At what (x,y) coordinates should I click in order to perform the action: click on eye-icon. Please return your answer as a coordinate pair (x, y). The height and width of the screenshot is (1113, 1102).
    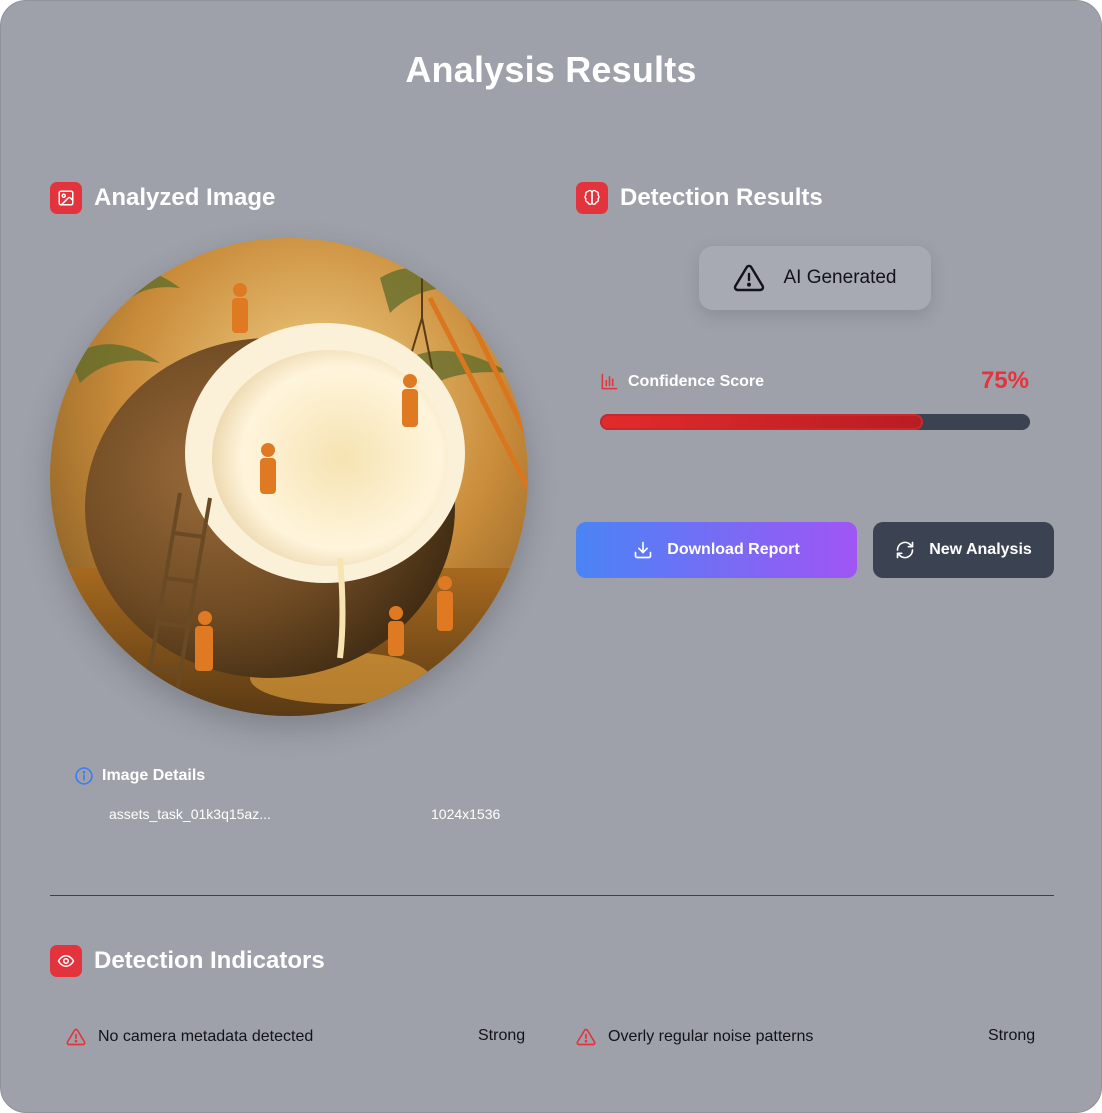
    Looking at the image, I should click on (66, 961).